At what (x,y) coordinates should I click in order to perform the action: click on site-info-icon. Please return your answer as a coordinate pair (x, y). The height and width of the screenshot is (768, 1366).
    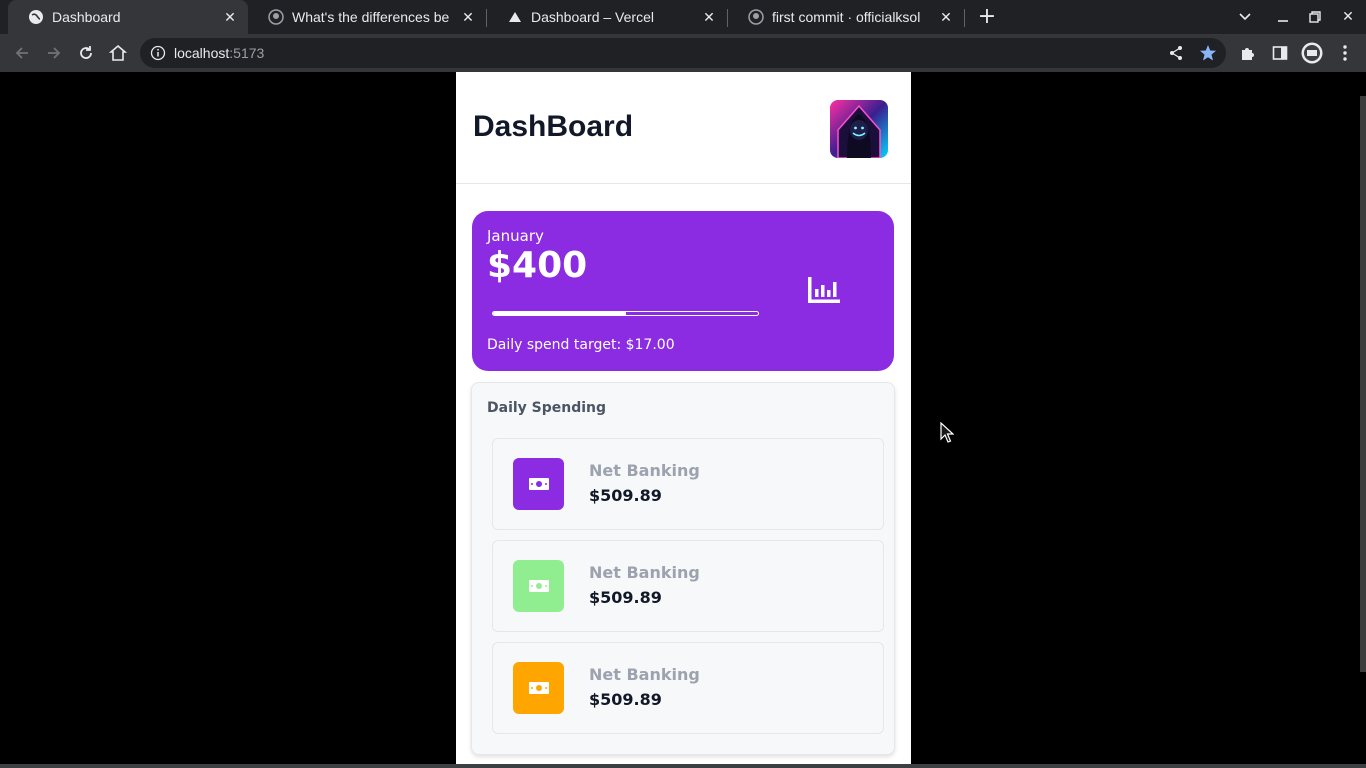
    Looking at the image, I should click on (158, 53).